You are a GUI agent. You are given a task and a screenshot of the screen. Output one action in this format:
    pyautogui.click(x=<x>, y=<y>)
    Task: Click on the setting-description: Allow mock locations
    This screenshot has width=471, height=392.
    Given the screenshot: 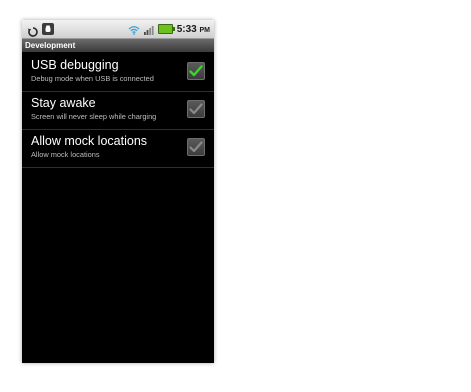 What is the action you would take?
    pyautogui.click(x=65, y=154)
    